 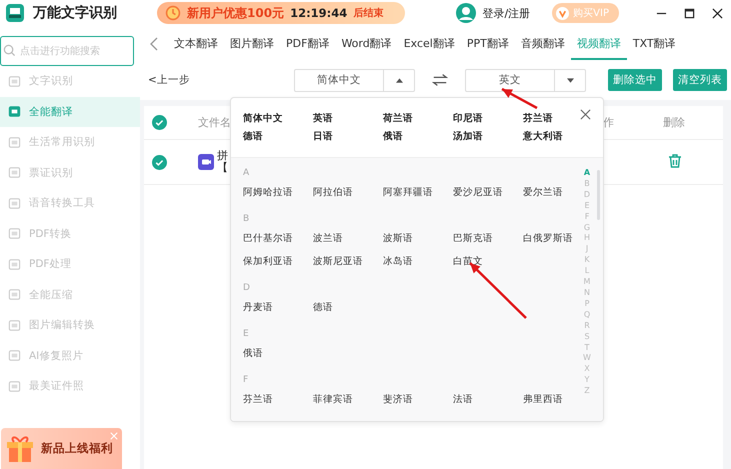 What do you see at coordinates (398, 261) in the screenshot?
I see `language-option: 冰岛语` at bounding box center [398, 261].